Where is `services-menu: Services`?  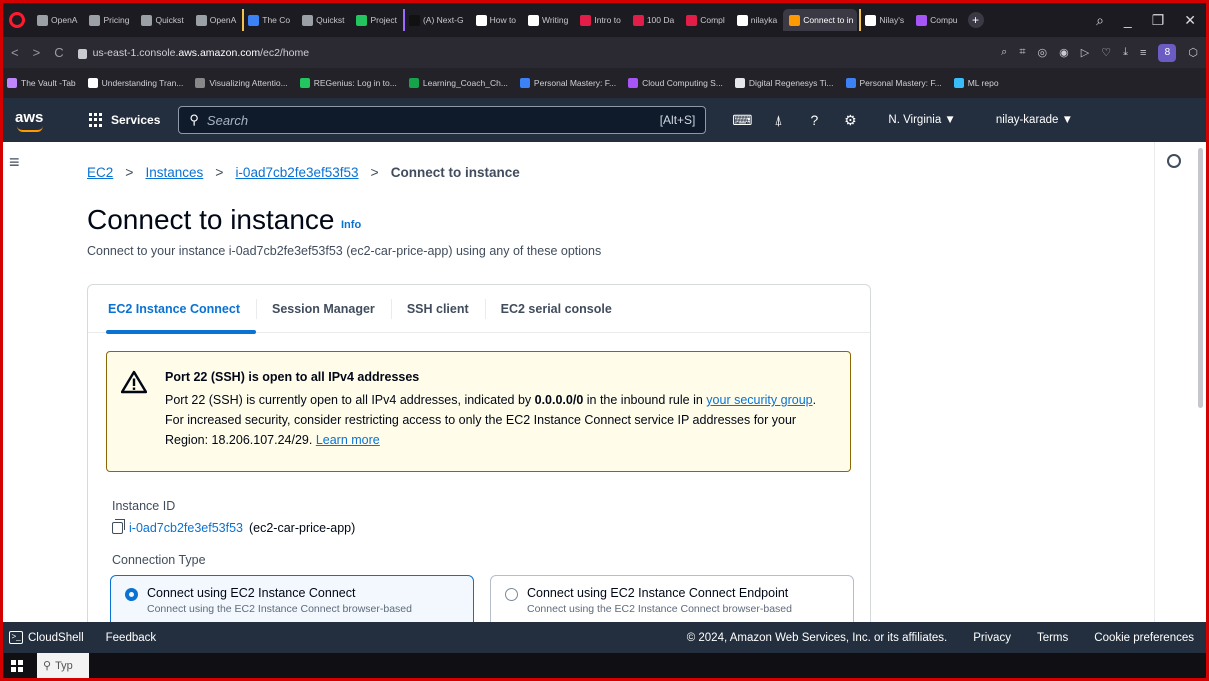 services-menu: Services is located at coordinates (124, 120).